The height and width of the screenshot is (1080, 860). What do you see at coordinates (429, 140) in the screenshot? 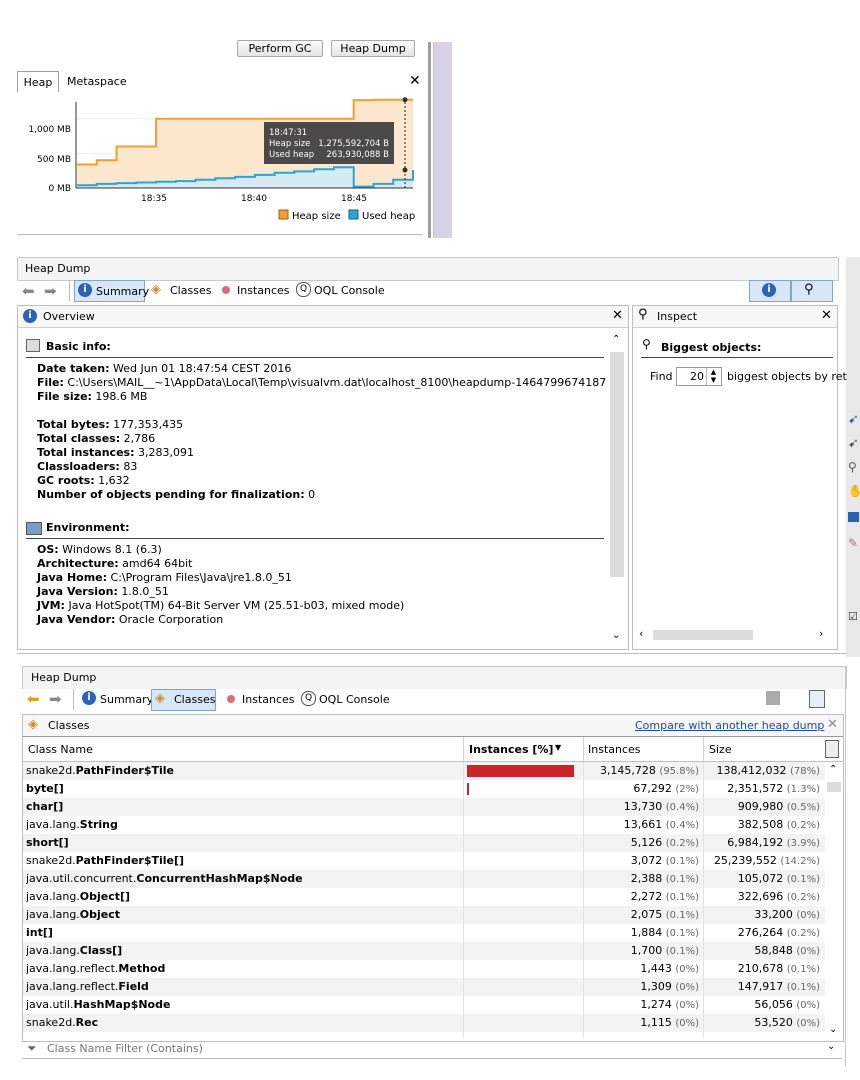
I see `splitter` at bounding box center [429, 140].